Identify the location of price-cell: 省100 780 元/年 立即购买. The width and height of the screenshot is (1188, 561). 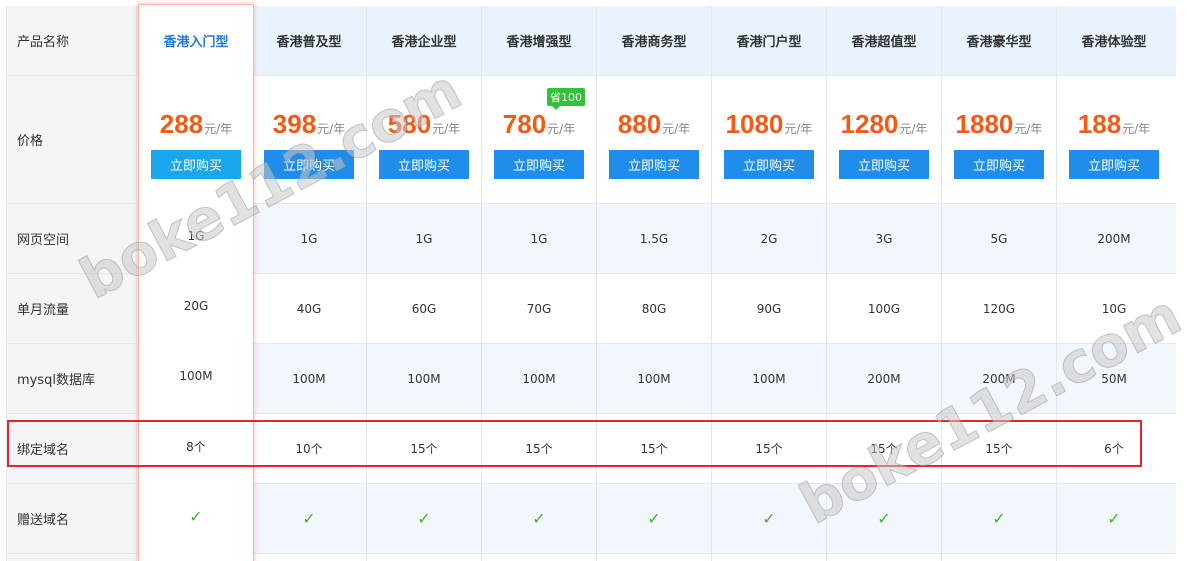
(538, 139).